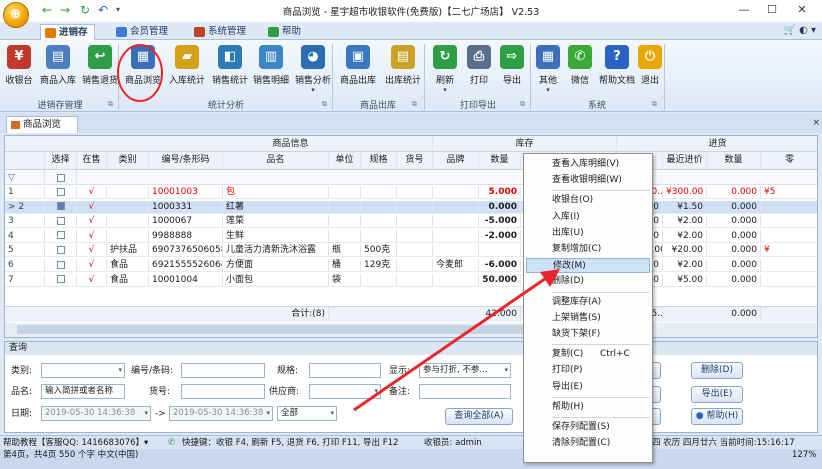  I want to click on column-header: 选择, so click(61, 160).